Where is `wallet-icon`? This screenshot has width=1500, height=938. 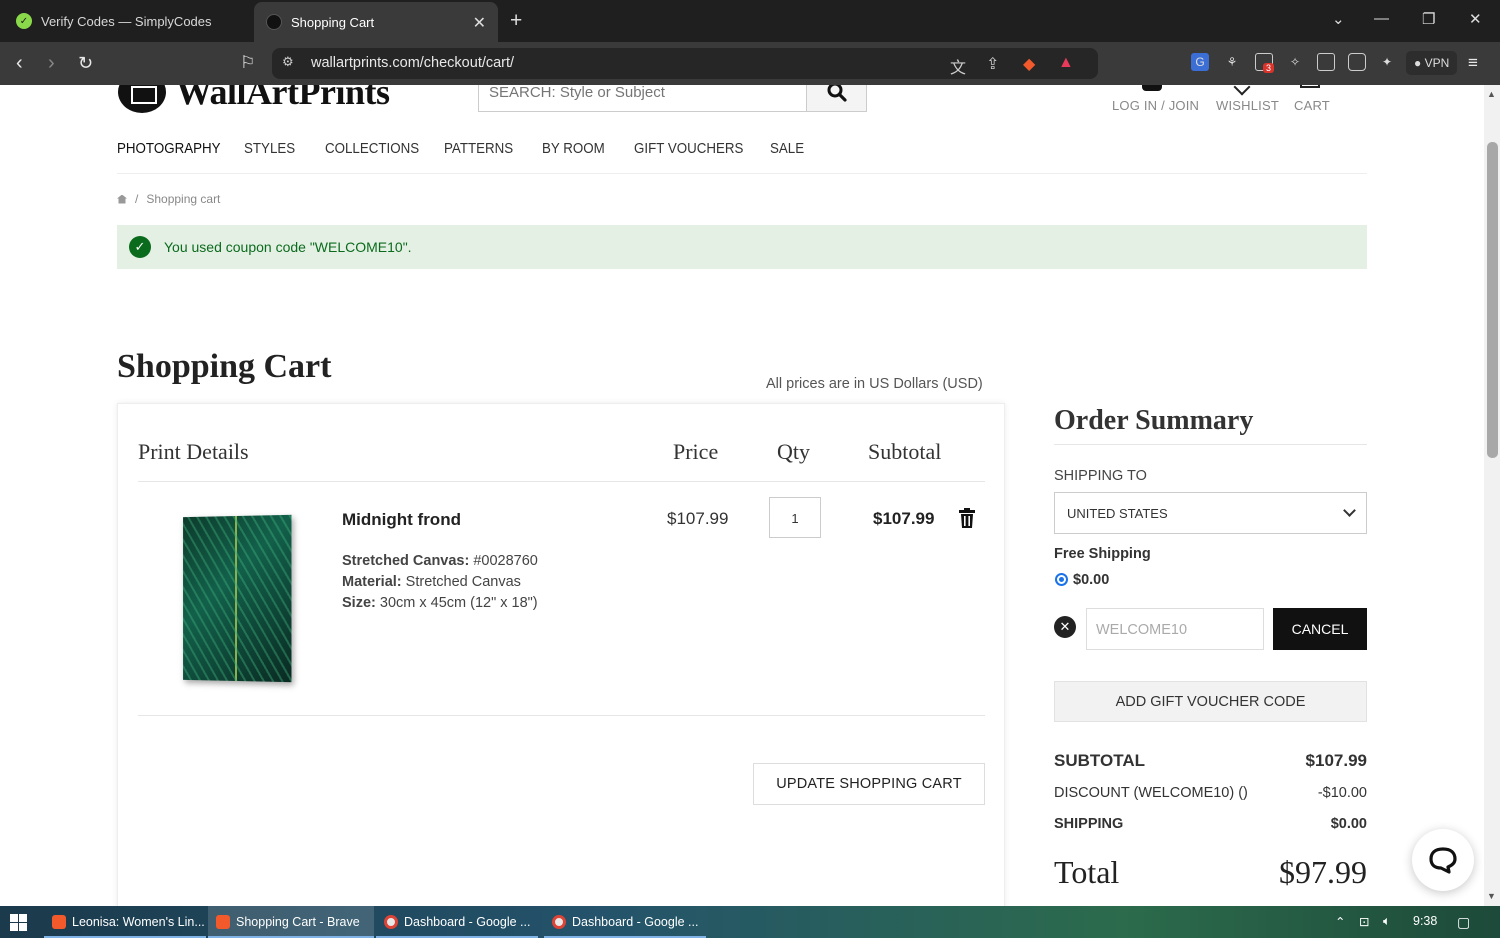
wallet-icon is located at coordinates (1357, 62).